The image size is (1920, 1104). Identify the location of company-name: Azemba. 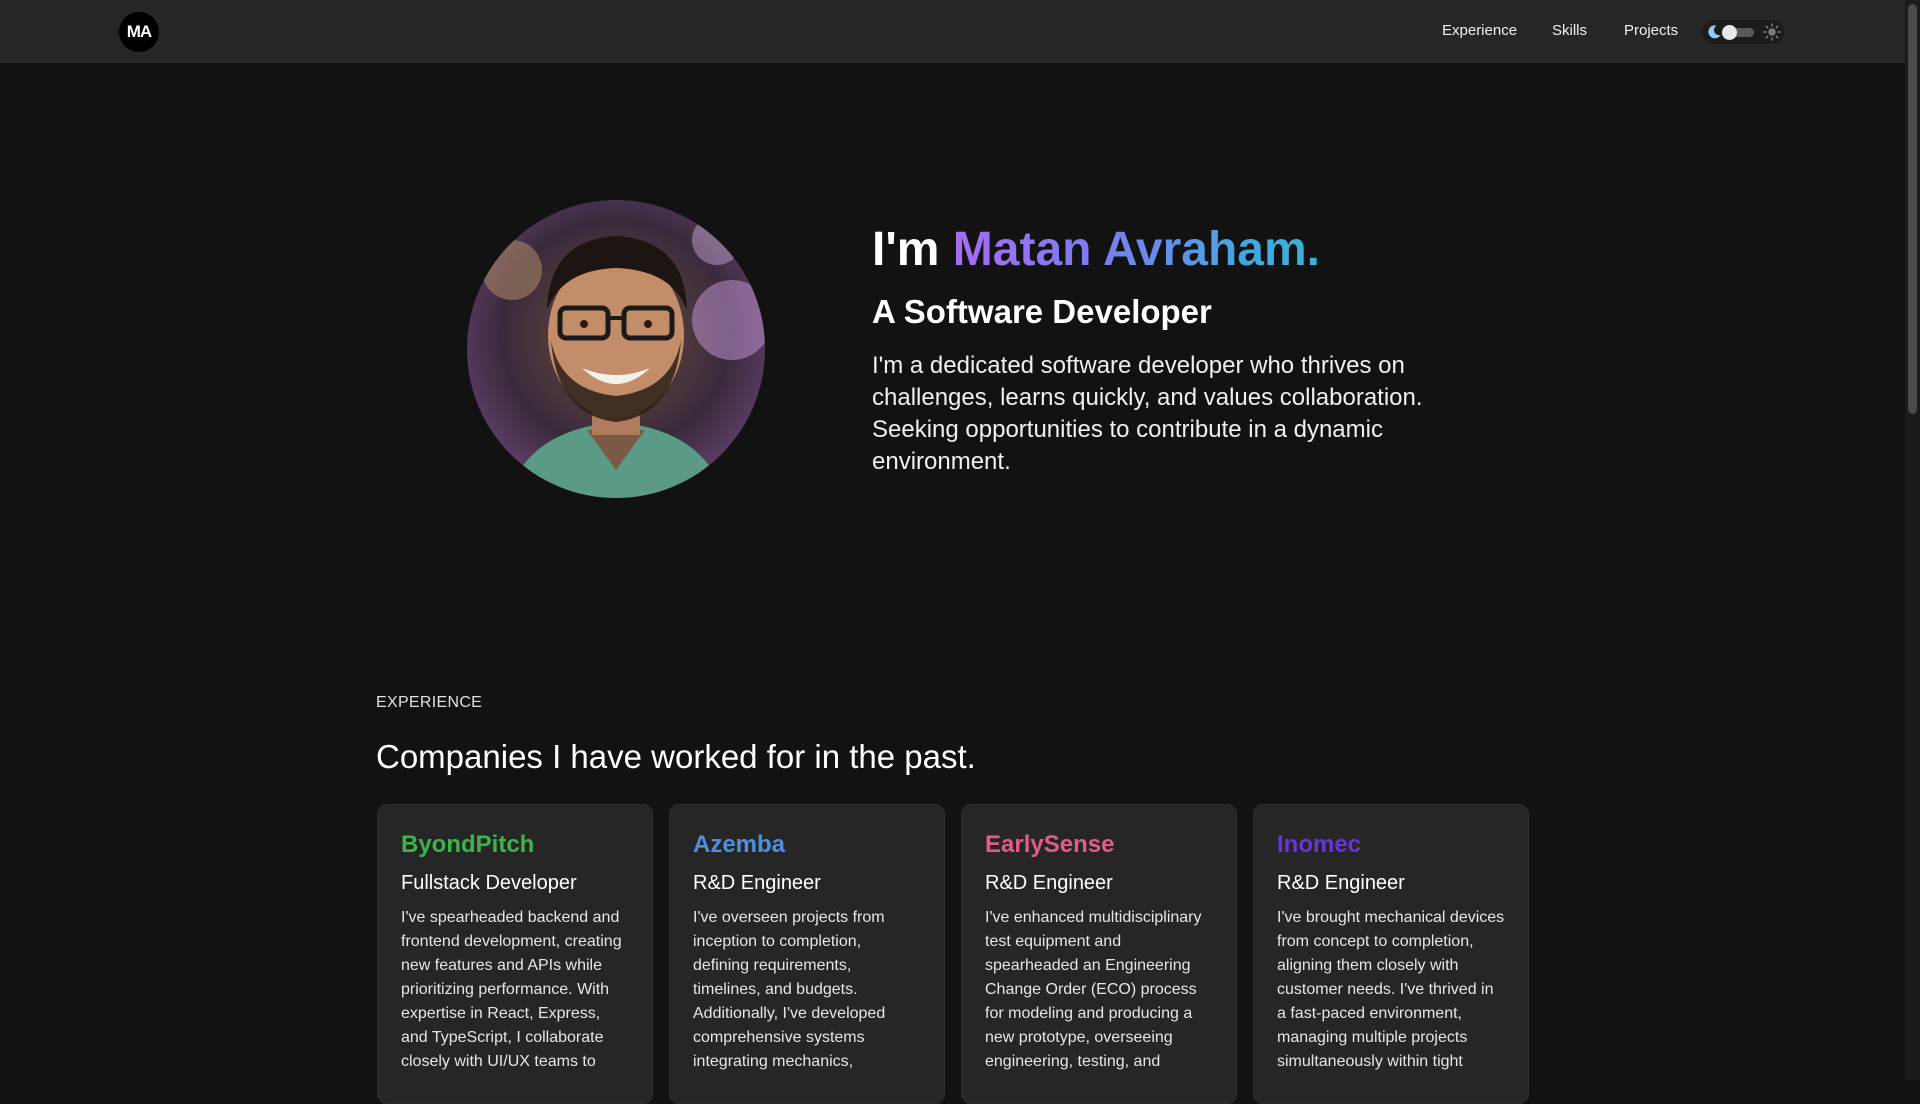
(739, 844).